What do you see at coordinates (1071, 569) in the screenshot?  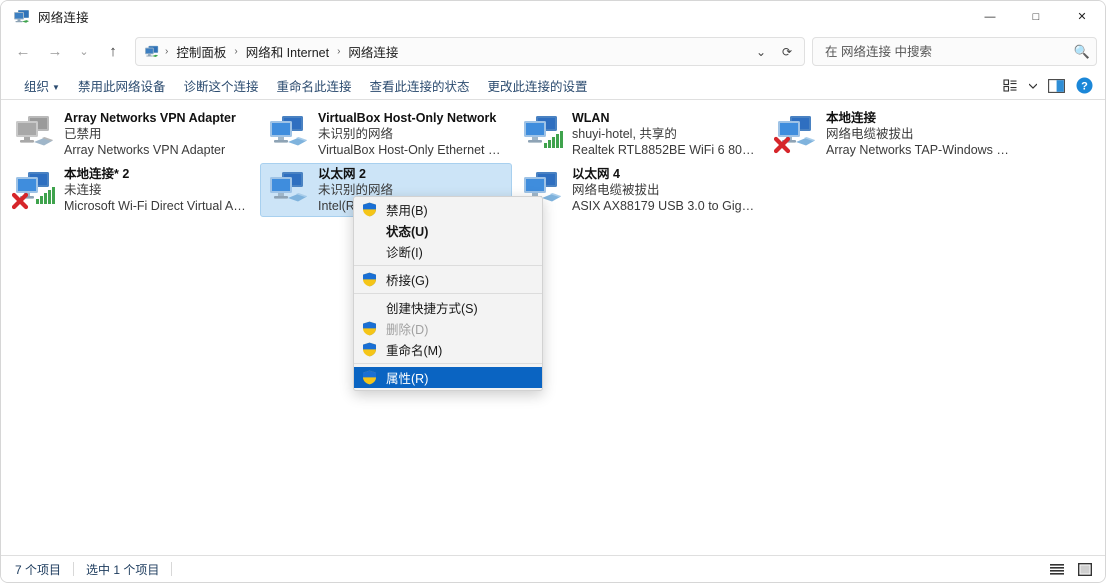 I see `view-switcher` at bounding box center [1071, 569].